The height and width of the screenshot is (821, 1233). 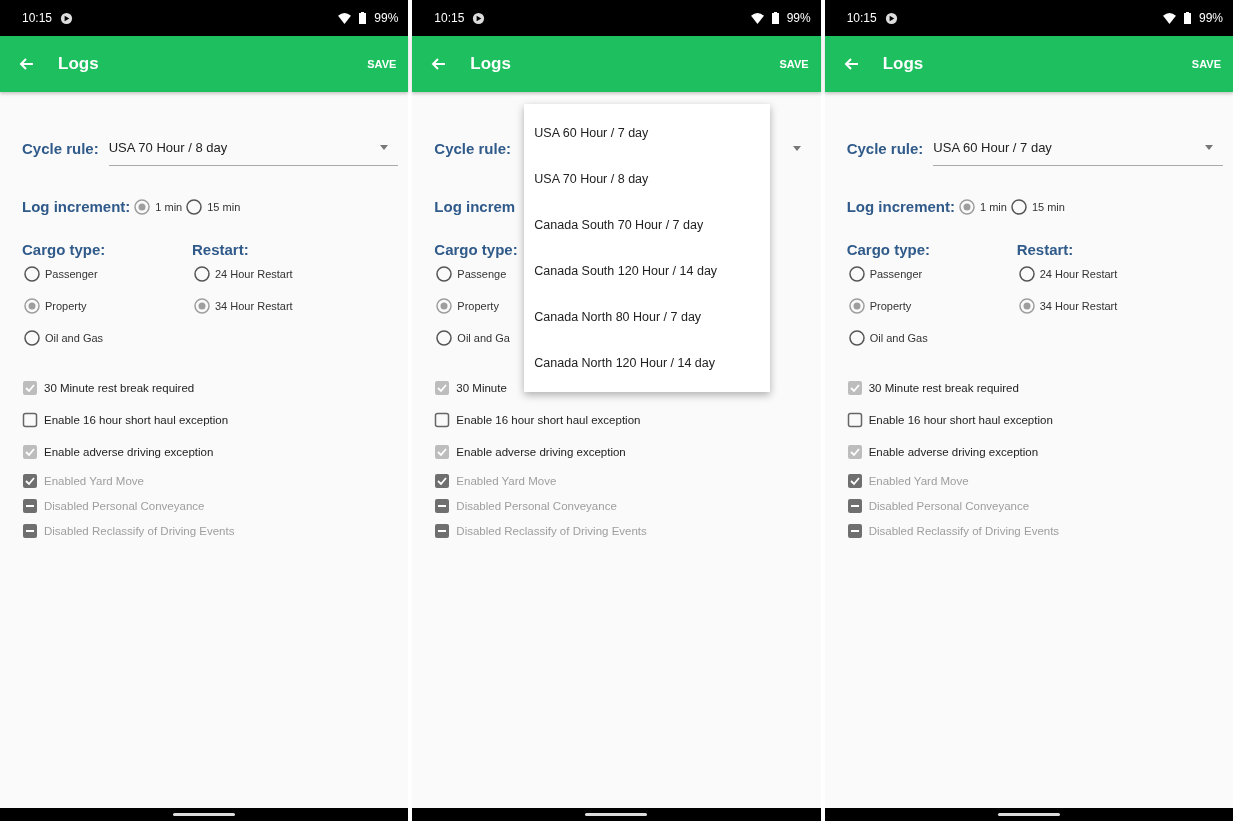 What do you see at coordinates (647, 179) in the screenshot?
I see `menu-item: USA 70 Hour / 8 day` at bounding box center [647, 179].